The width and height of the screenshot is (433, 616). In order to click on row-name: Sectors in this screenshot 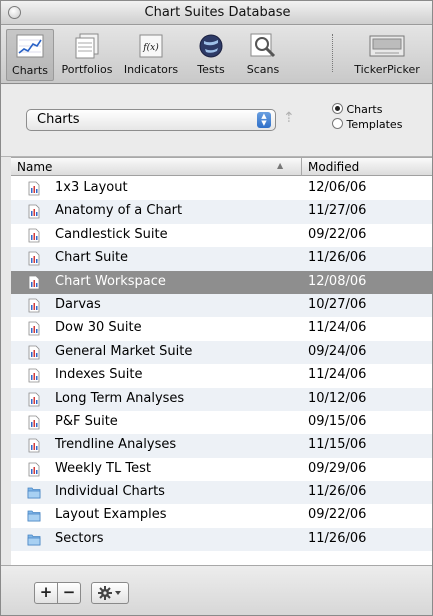, I will do `click(79, 538)`.